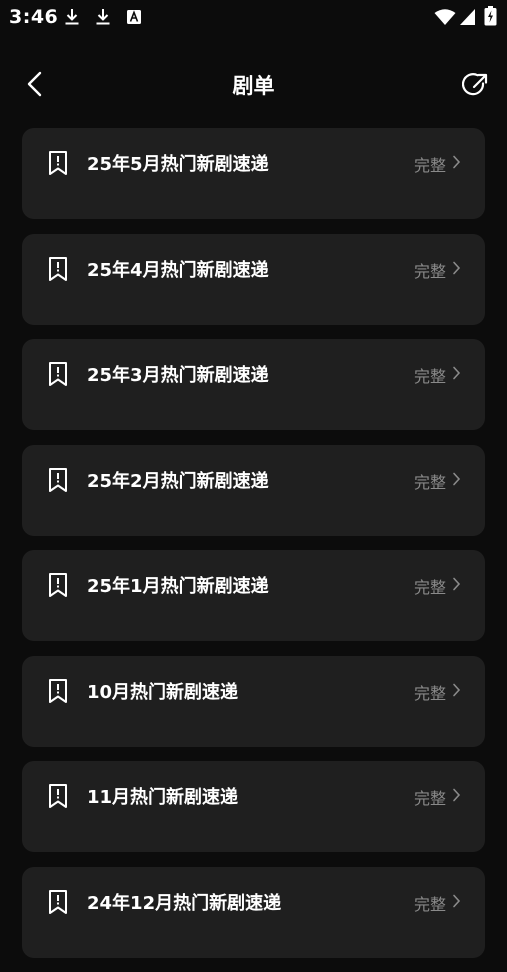  I want to click on battery-icon, so click(490, 16).